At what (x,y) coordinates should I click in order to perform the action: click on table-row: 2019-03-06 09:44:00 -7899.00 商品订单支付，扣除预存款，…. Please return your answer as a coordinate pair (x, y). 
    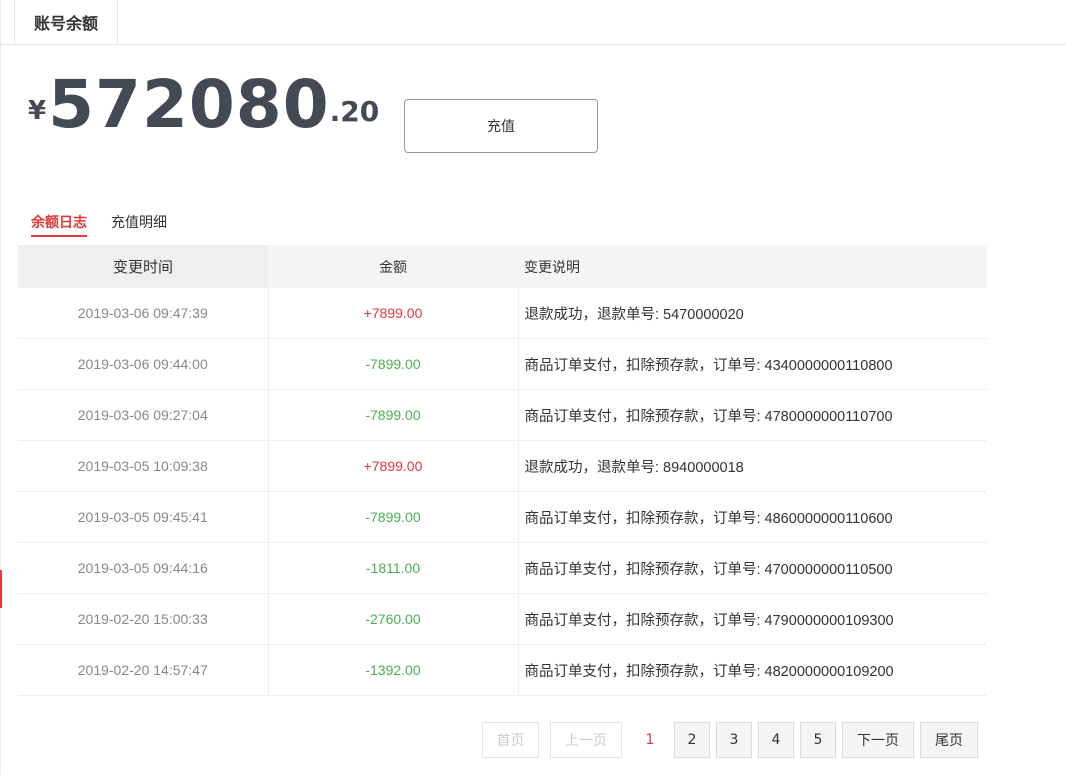
    Looking at the image, I should click on (502, 364).